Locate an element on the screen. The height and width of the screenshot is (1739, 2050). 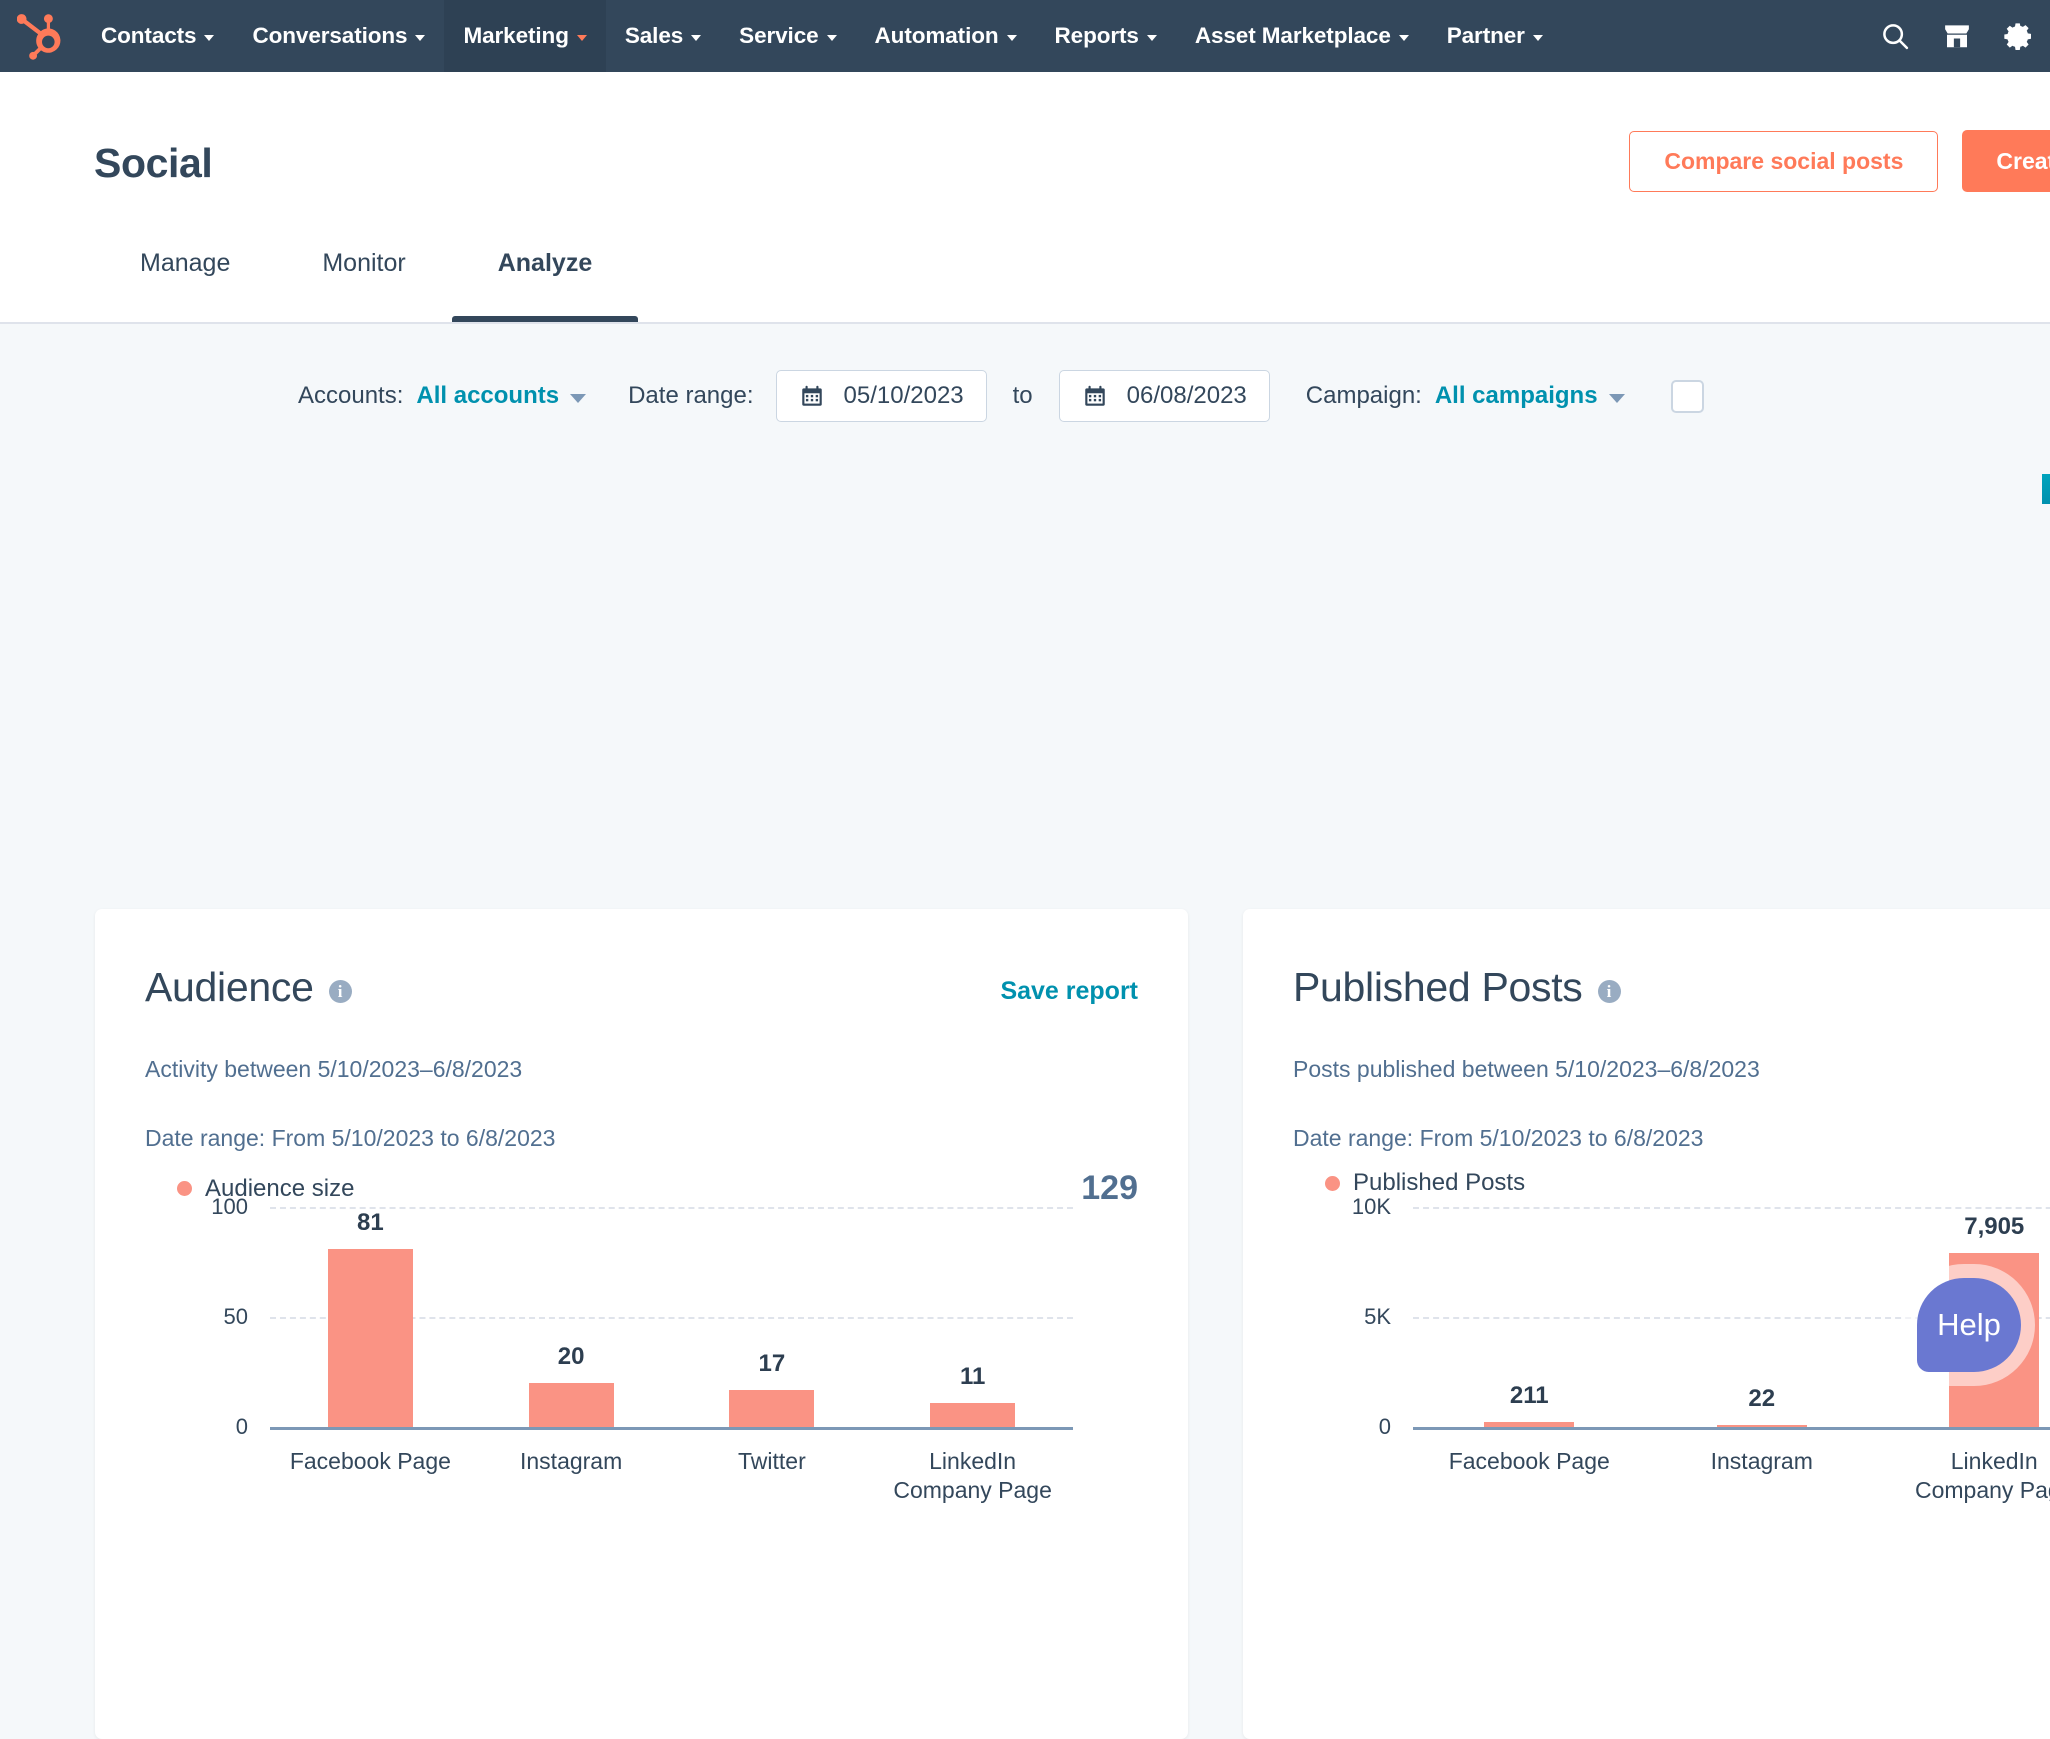
tab-monitor: Monitor is located at coordinates (363, 285).